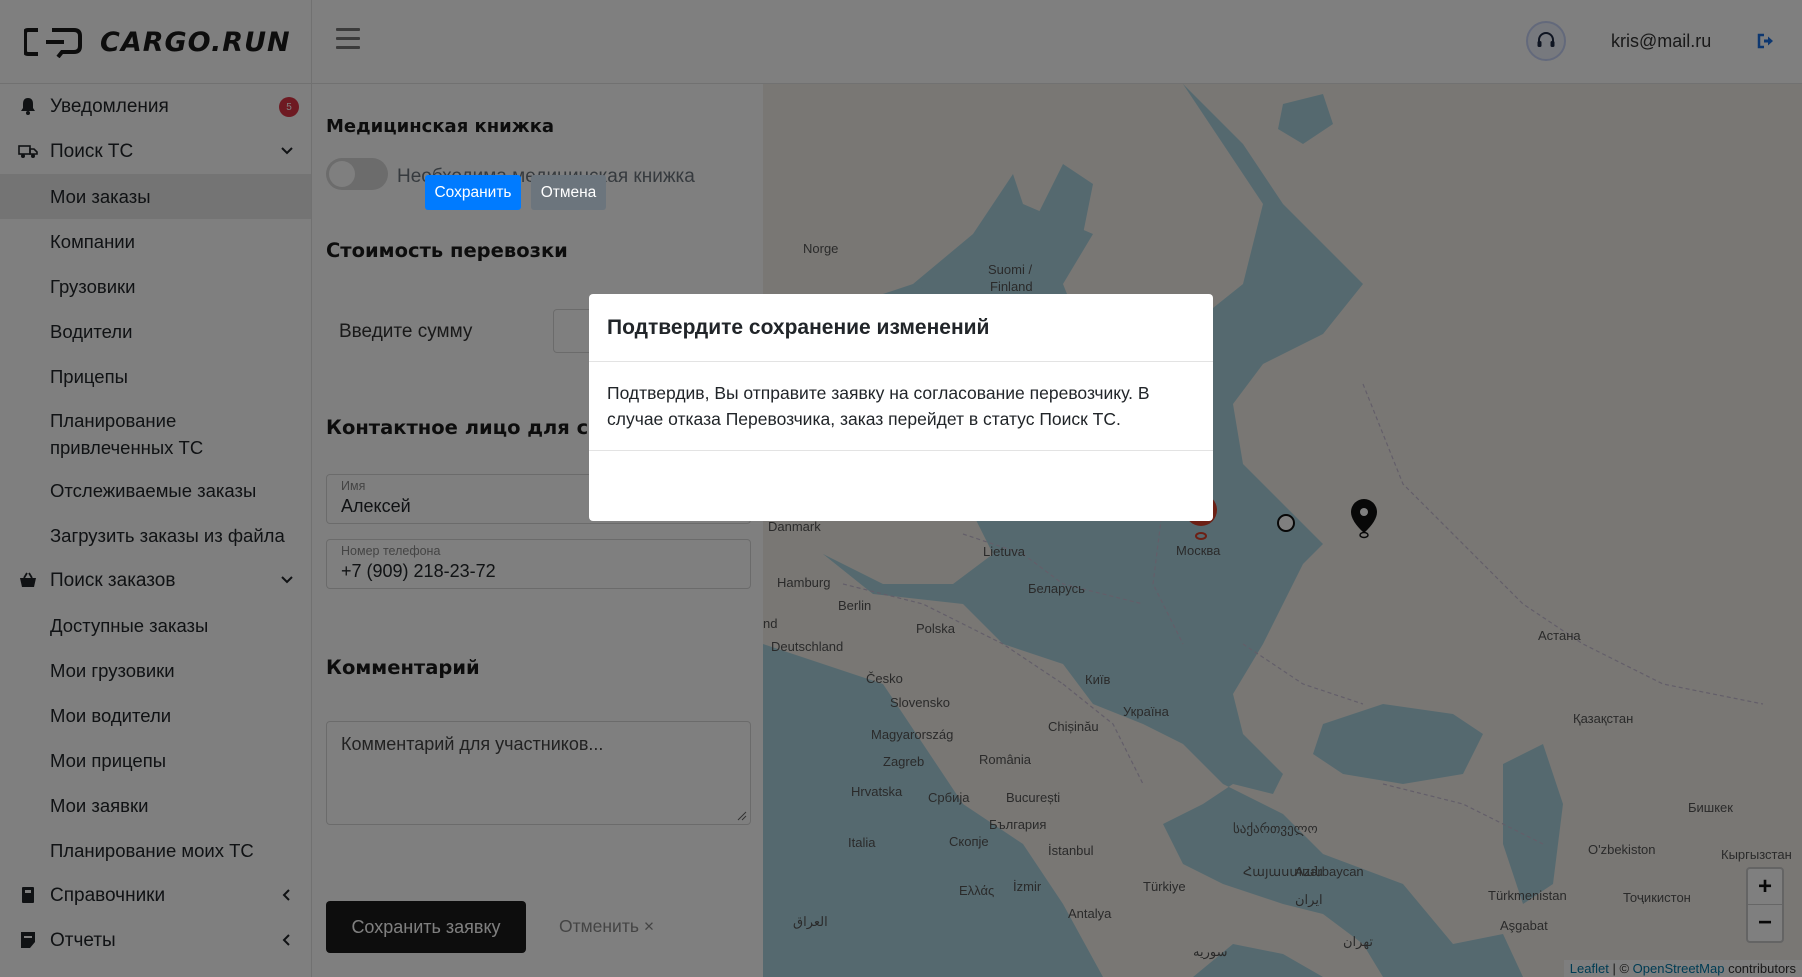  Describe the element at coordinates (568, 192) in the screenshot. I see `modal-cancel-button: Отмена` at that location.